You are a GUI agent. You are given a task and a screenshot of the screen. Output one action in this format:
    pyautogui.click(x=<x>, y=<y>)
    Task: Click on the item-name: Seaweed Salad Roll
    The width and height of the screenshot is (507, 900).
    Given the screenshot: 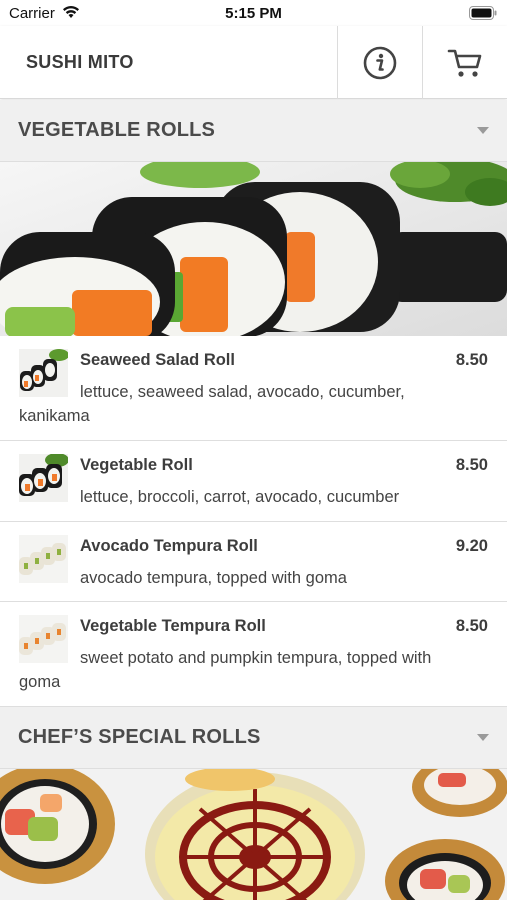 What is the action you would take?
    pyautogui.click(x=157, y=360)
    